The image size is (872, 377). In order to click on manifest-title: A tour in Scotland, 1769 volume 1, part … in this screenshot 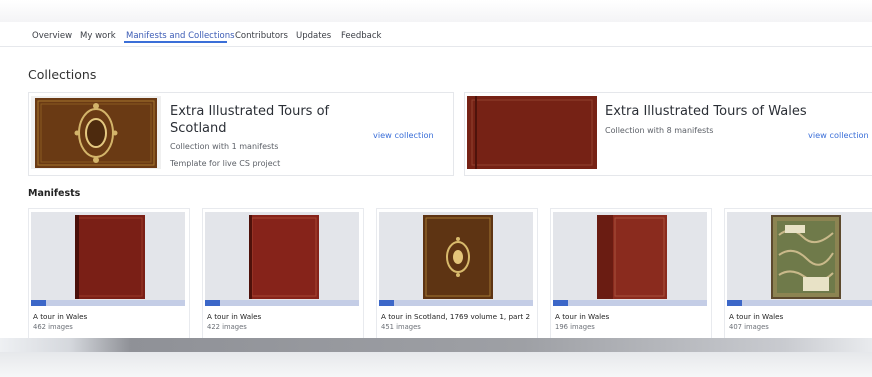, I will do `click(456, 316)`.